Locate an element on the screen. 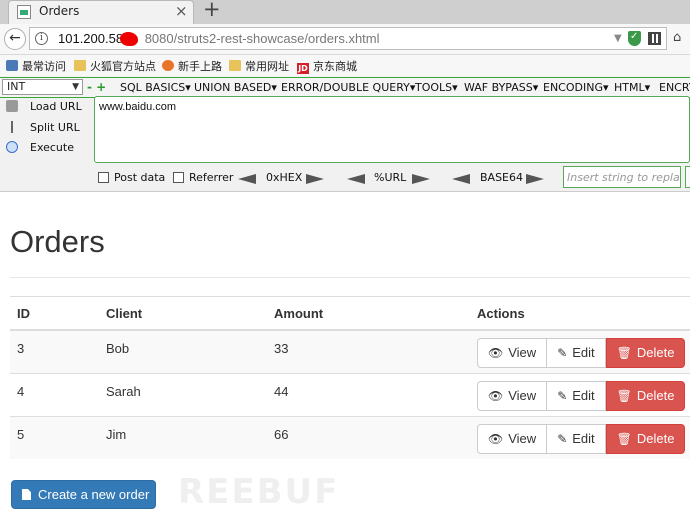 The image size is (690, 515). hex-decode-arrow-icon is located at coordinates (247, 179).